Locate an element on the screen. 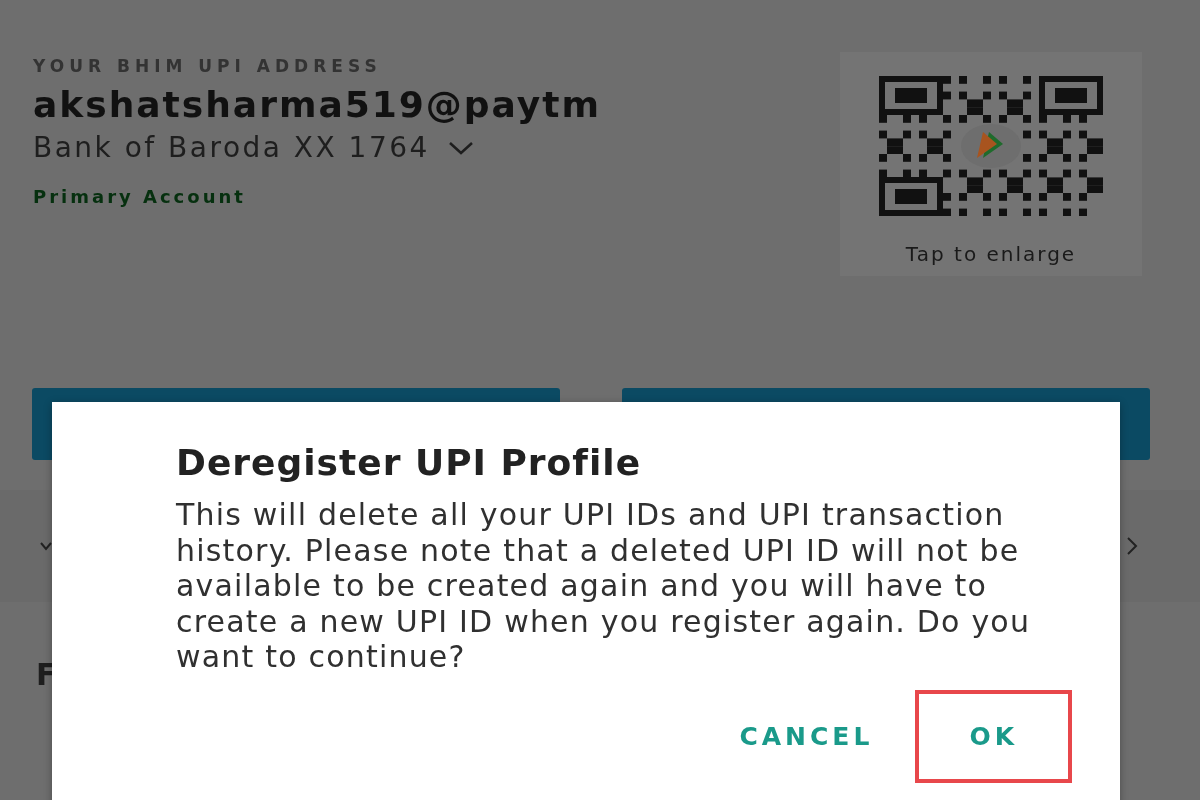 The width and height of the screenshot is (1200, 800). dialog-button: CANCEL is located at coordinates (806, 736).